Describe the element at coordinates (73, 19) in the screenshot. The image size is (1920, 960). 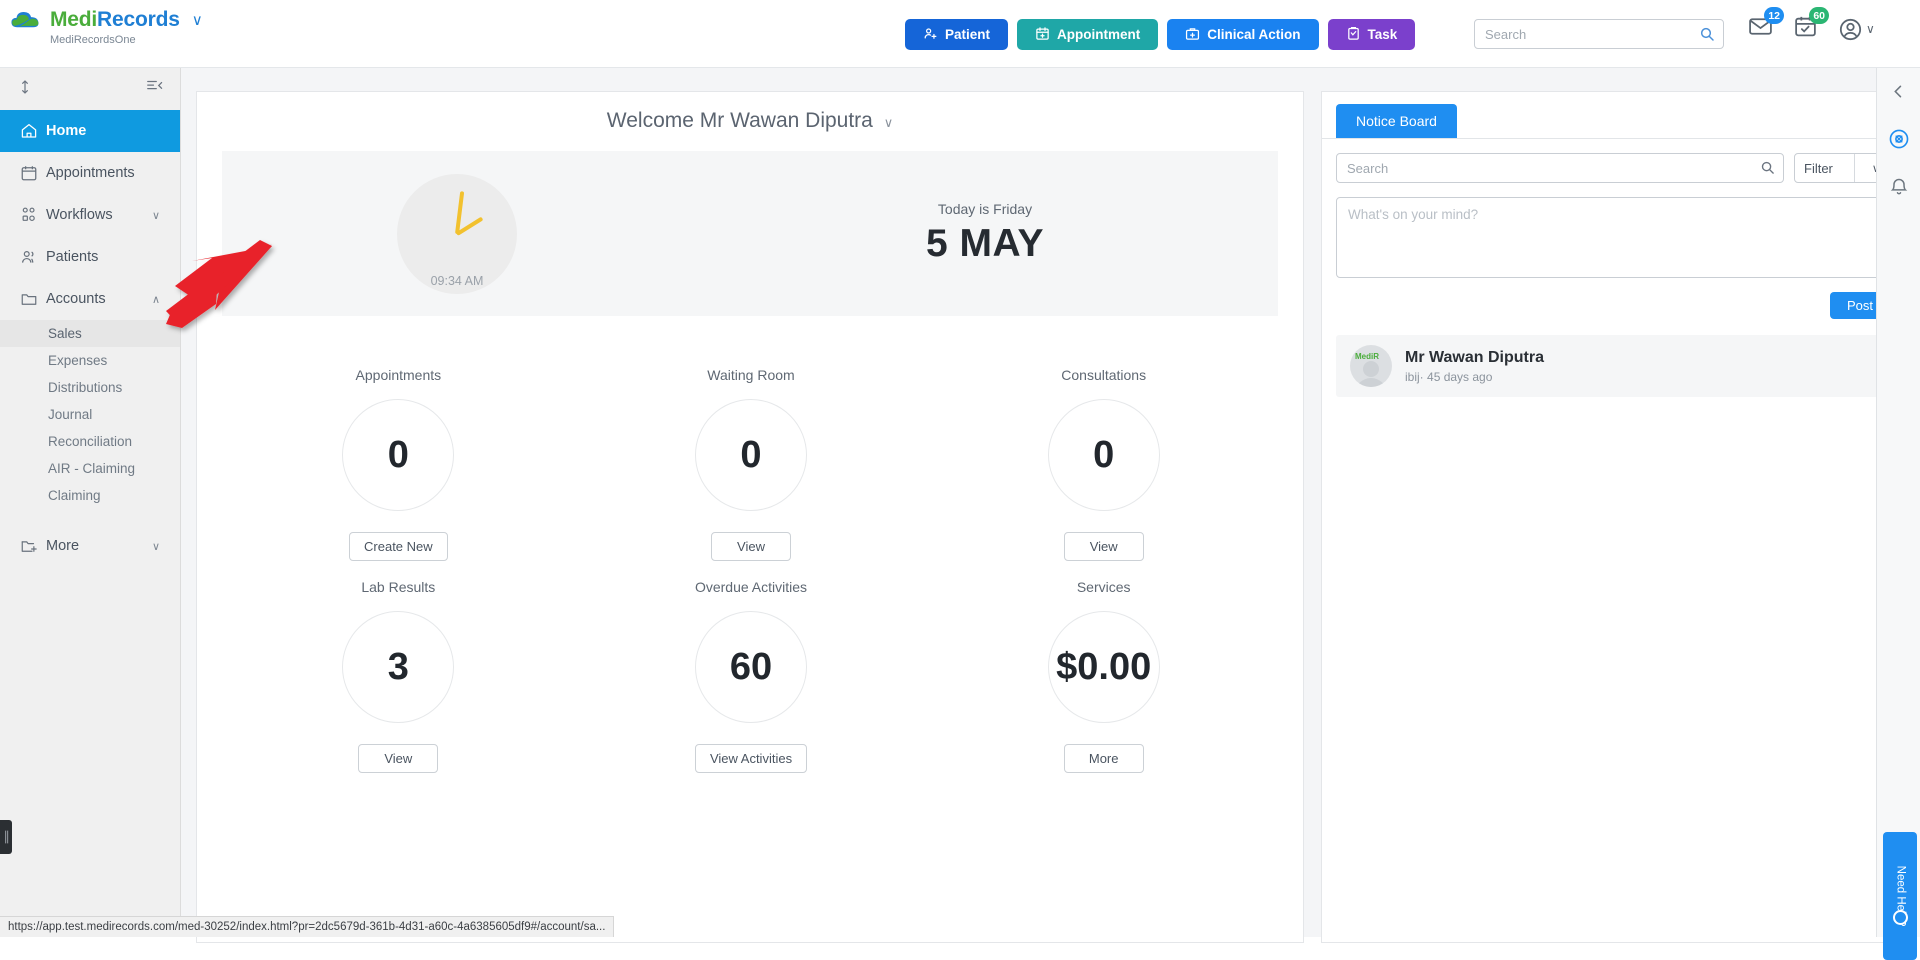
I see `brand-name-part1: Medi` at that location.